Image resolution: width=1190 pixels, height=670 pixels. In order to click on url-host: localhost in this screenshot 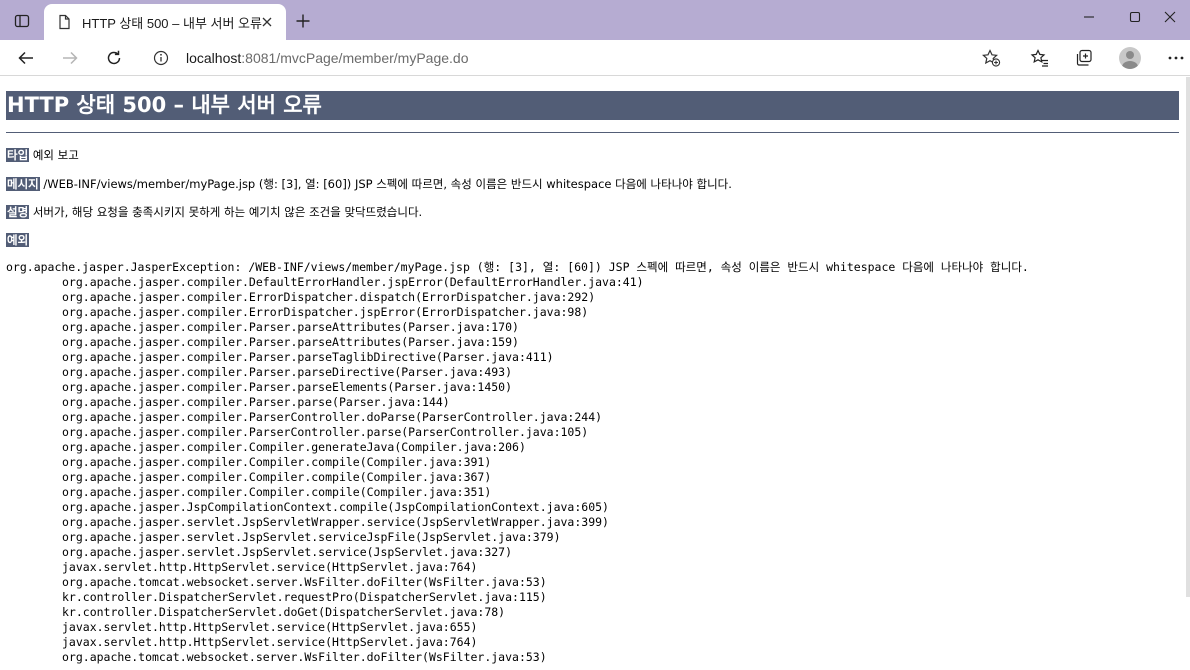, I will do `click(214, 58)`.